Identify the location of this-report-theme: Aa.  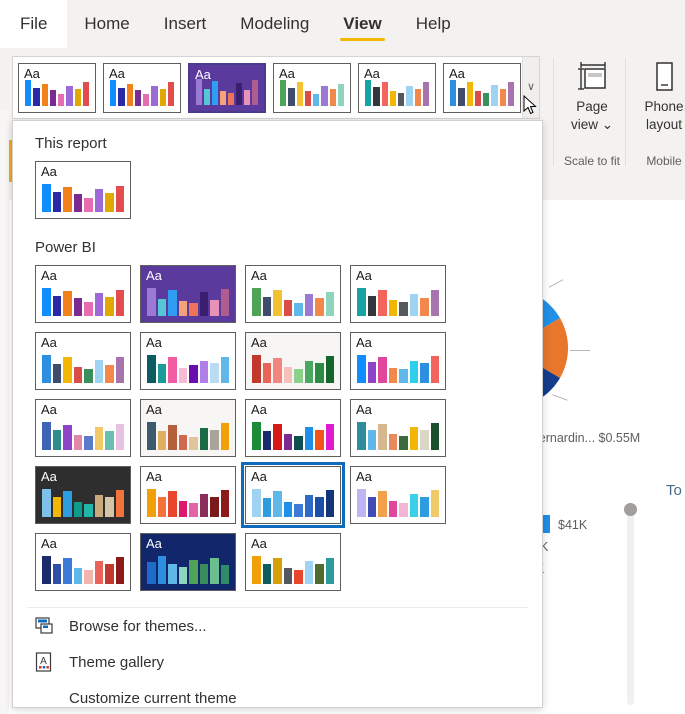
(83, 190).